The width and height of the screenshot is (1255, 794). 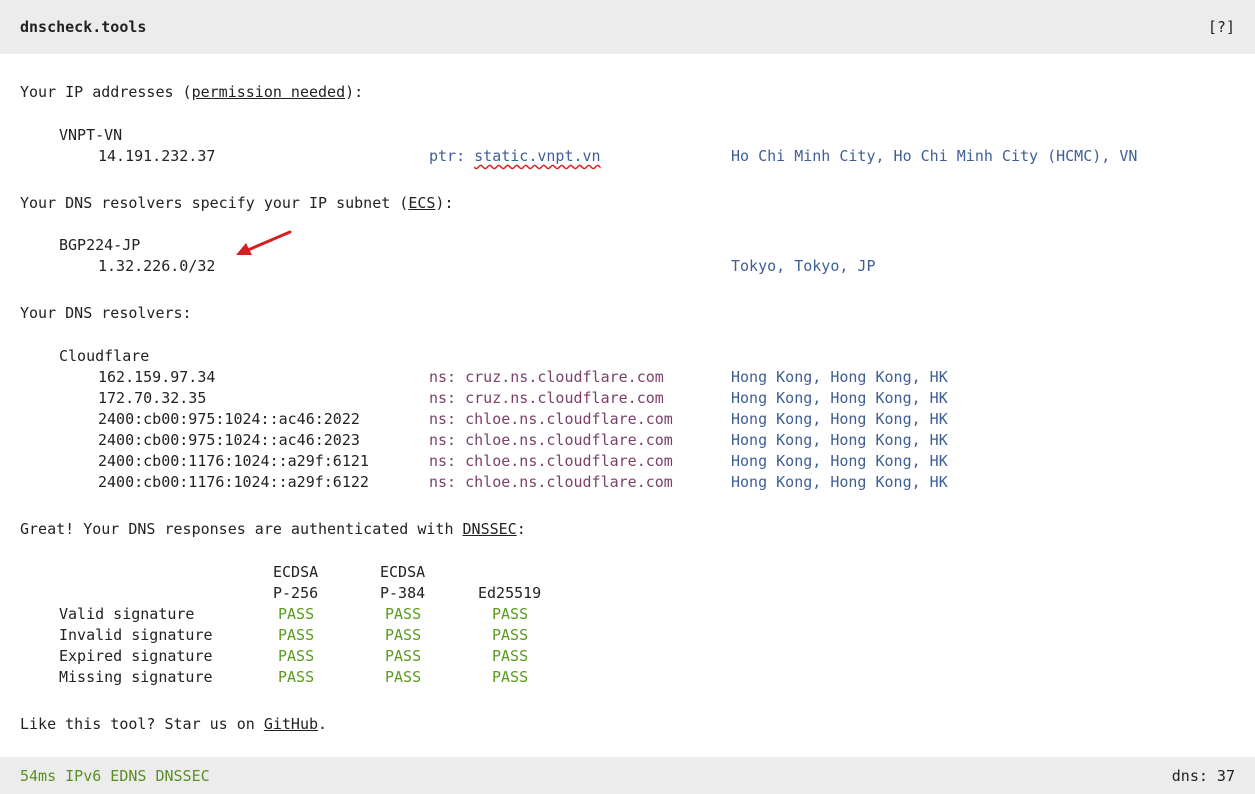 I want to click on help-link: [?], so click(x=1221, y=27).